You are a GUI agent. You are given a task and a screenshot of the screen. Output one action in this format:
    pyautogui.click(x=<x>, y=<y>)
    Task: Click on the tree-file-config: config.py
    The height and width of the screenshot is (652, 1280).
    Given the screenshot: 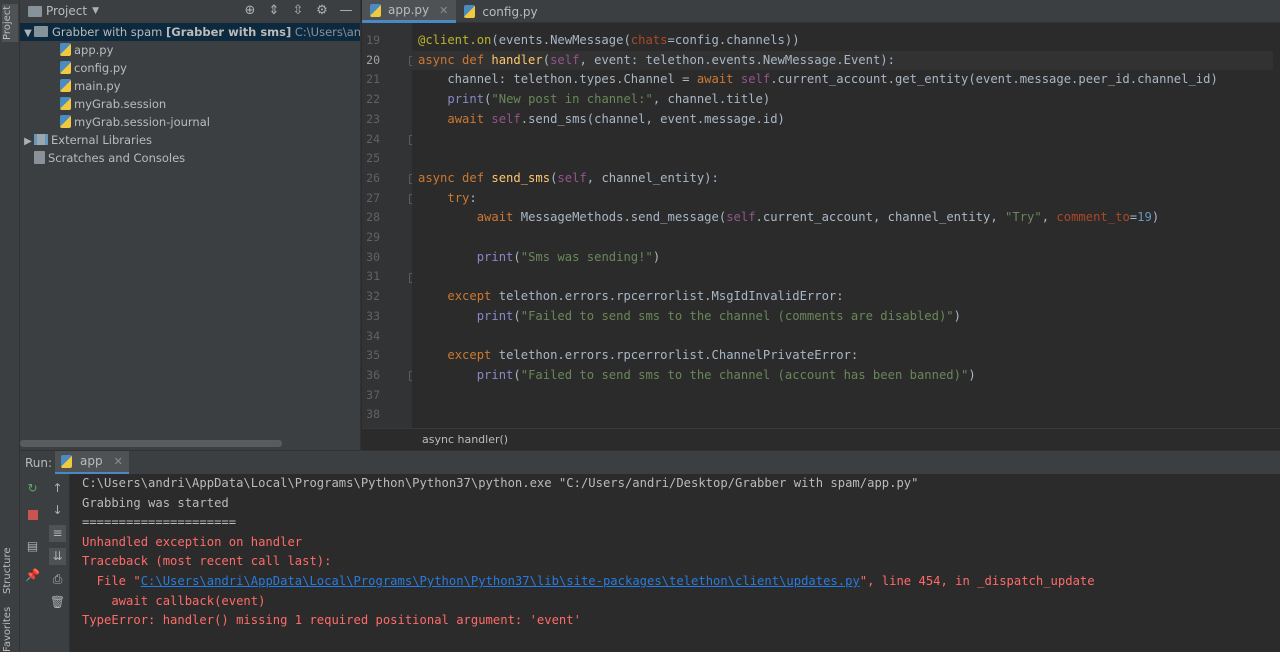 What is the action you would take?
    pyautogui.click(x=73, y=68)
    